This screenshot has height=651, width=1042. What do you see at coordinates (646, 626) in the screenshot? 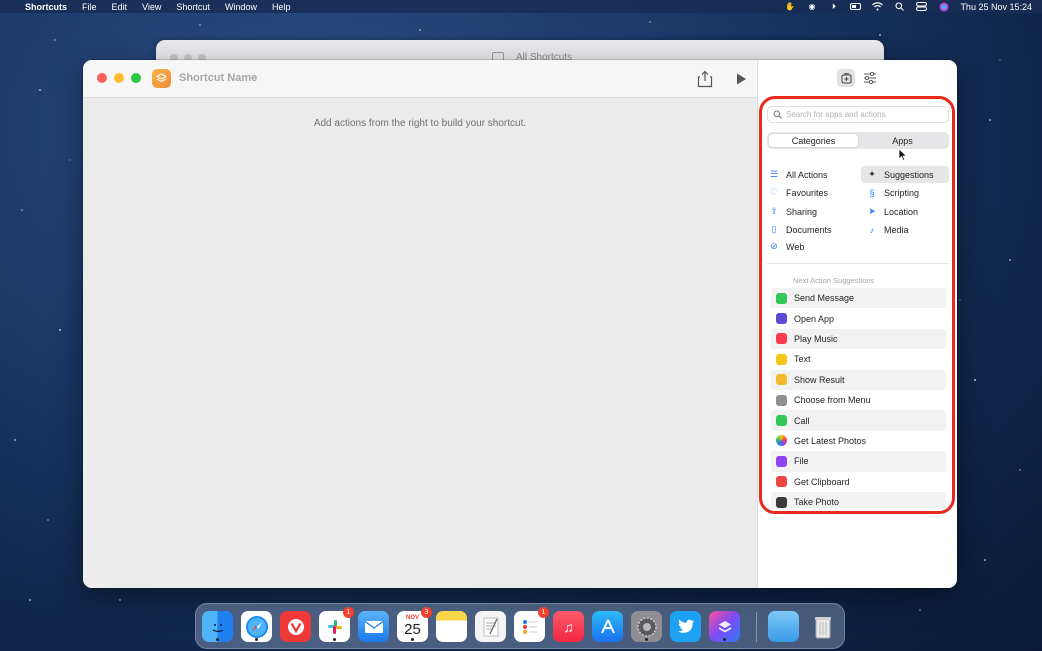
I see `system-preferences-icon` at bounding box center [646, 626].